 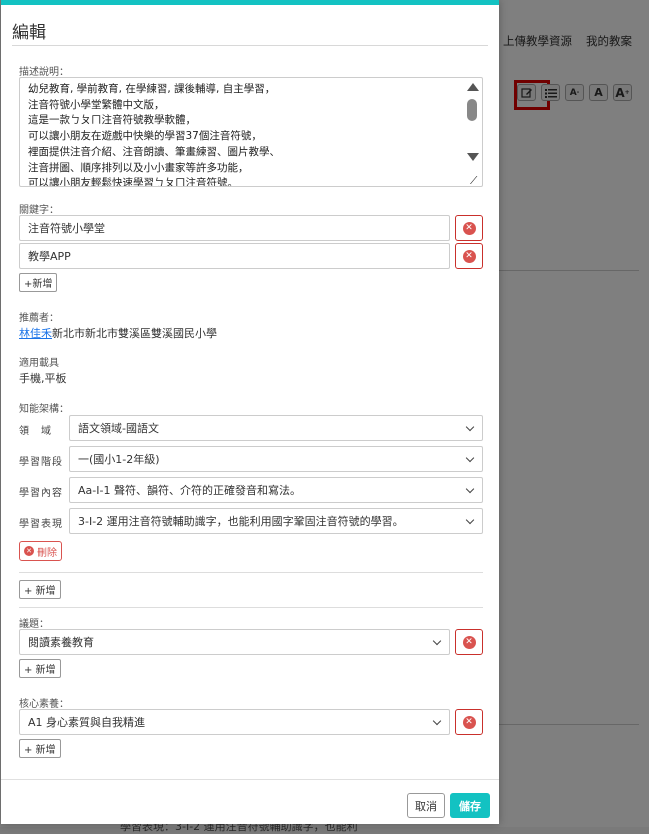 I want to click on description-line: 幼兒教育, 學前教育, 在學練習, 課後輔導, 自主學習，, so click(x=152, y=89).